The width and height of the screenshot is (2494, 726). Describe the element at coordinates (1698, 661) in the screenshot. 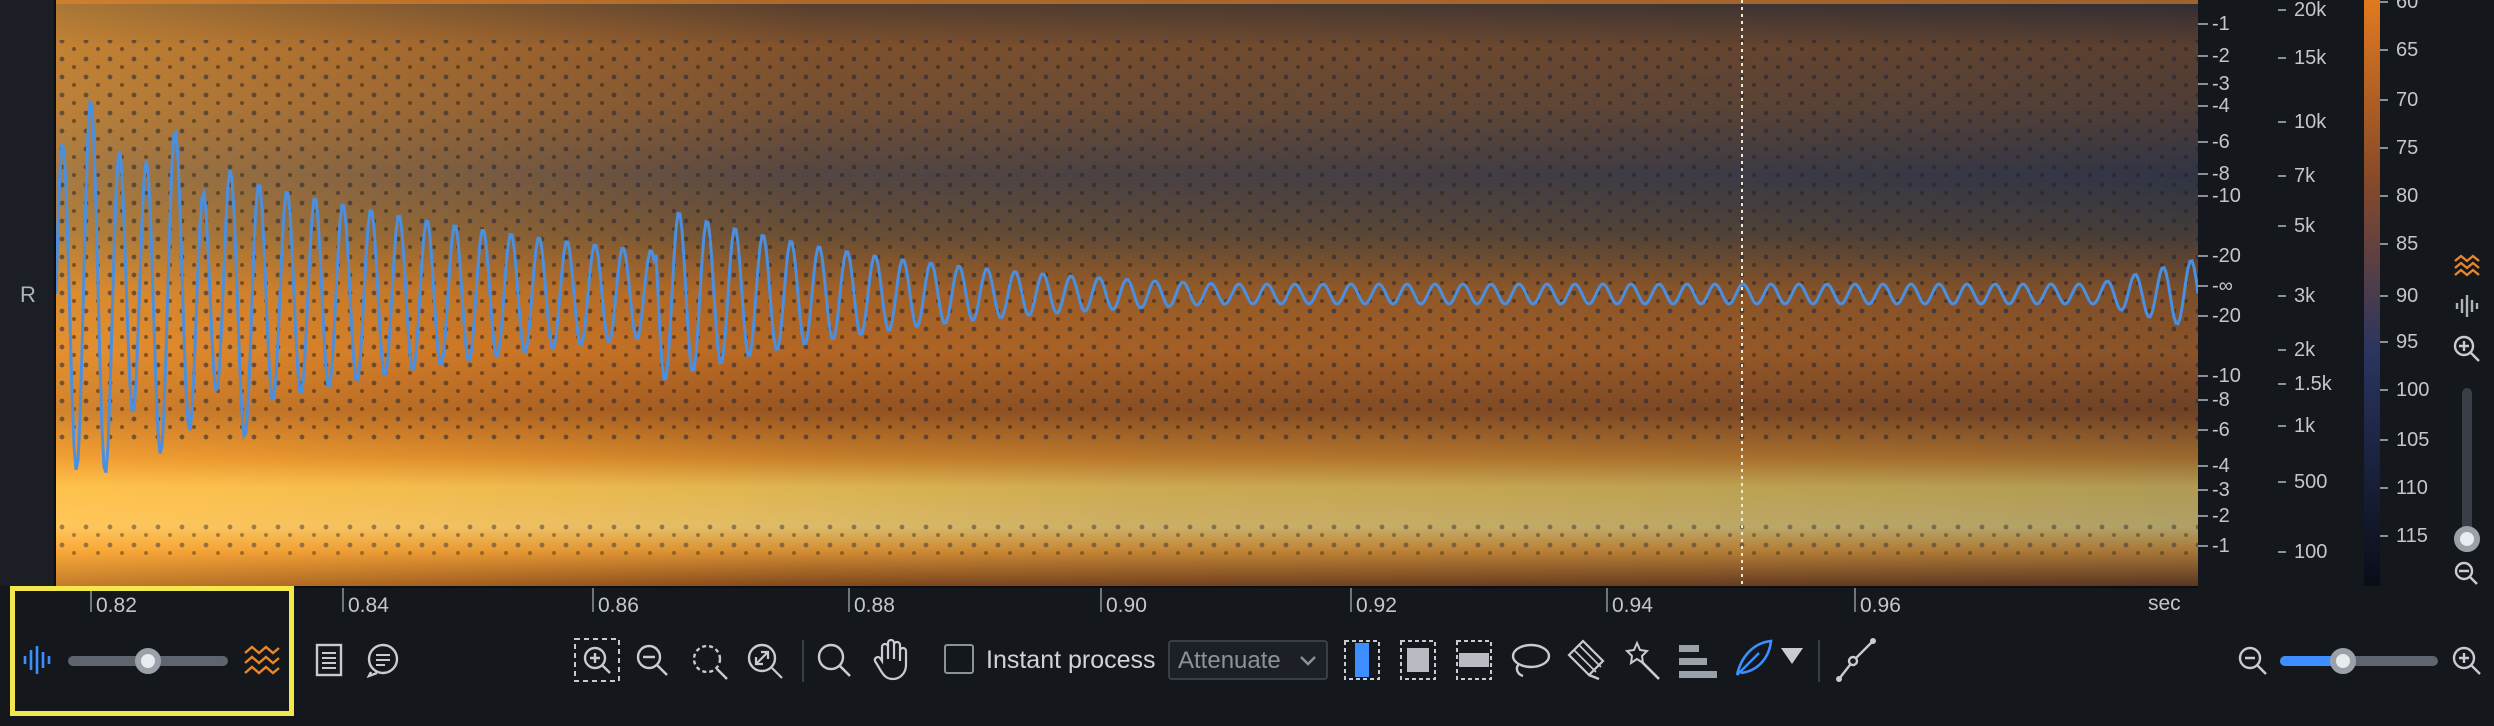

I see `harmonic-selection-icon` at that location.